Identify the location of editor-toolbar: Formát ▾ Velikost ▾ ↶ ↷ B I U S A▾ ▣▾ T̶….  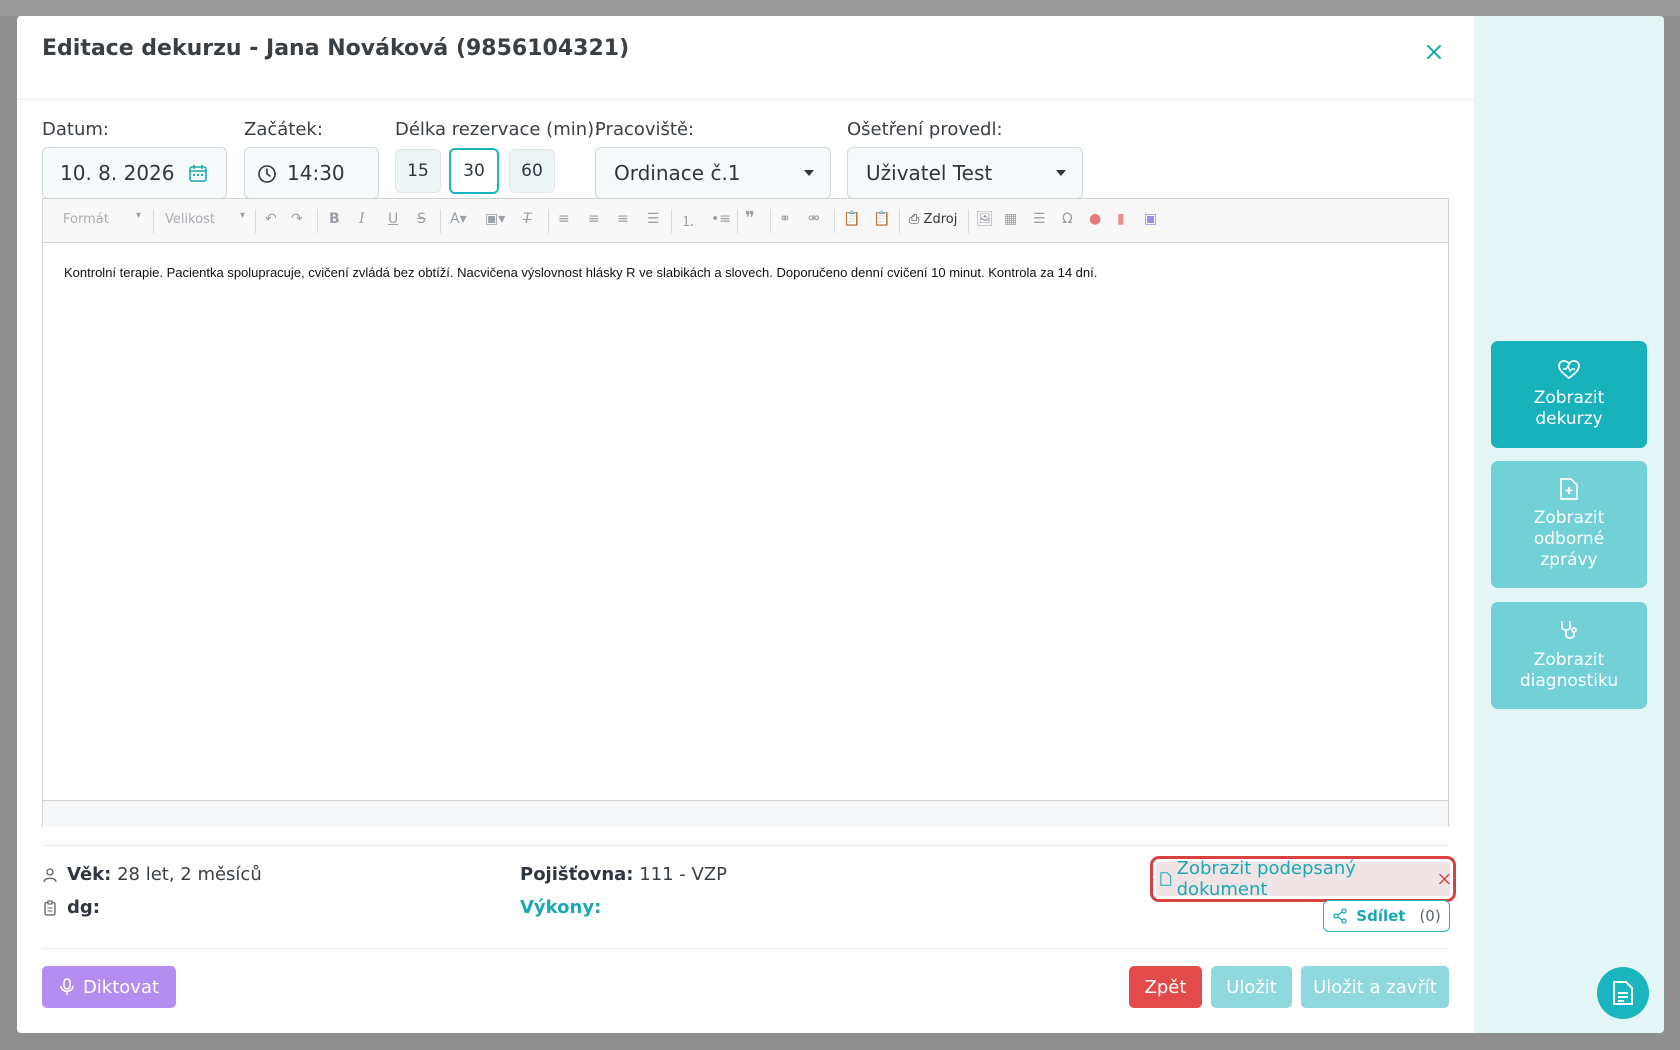
(745, 221).